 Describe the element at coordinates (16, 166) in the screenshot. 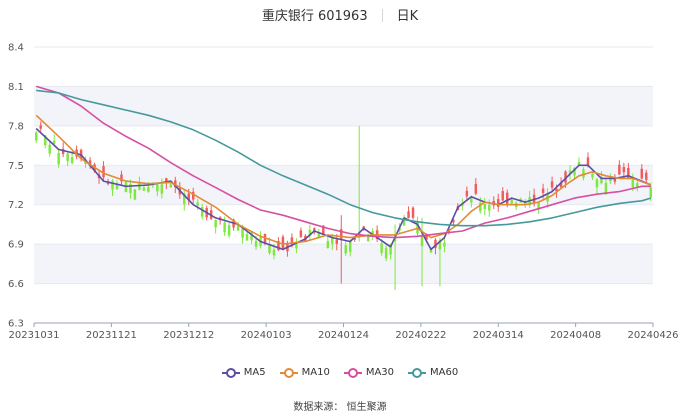

I see `y-tick-label: 7.5` at that location.